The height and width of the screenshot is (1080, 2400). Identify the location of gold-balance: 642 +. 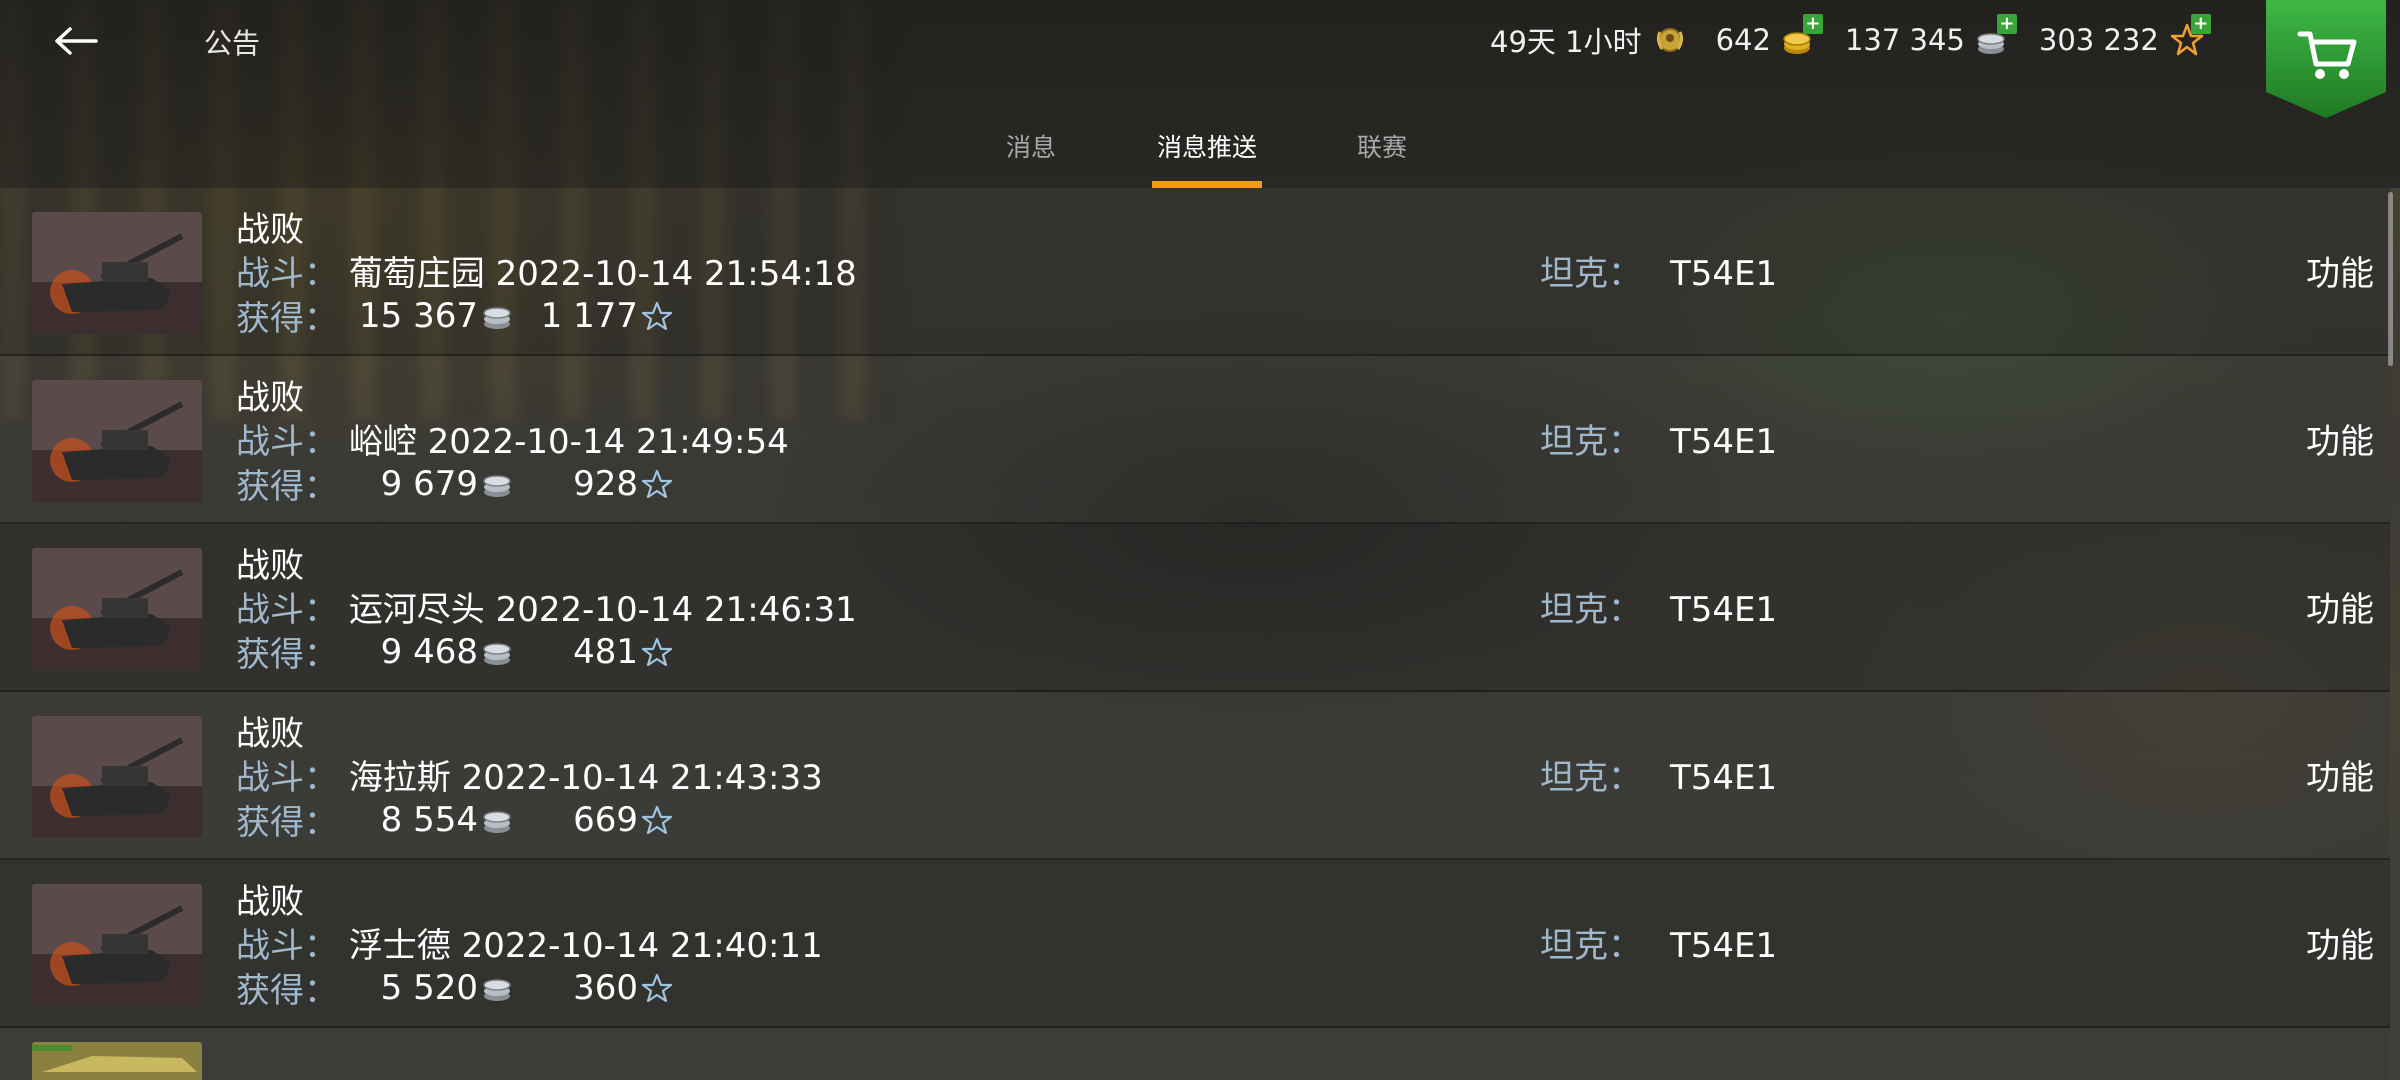
(1769, 36).